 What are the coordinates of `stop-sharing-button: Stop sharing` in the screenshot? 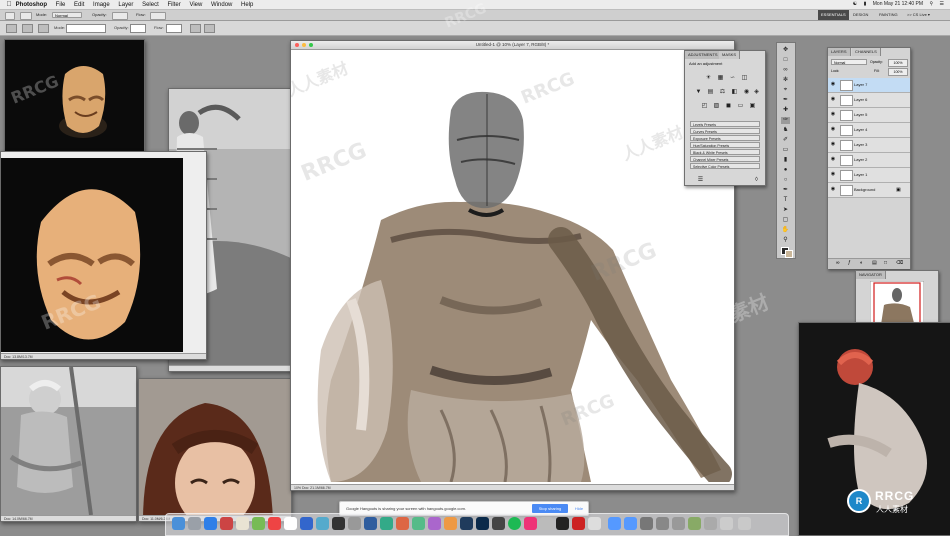 It's located at (550, 508).